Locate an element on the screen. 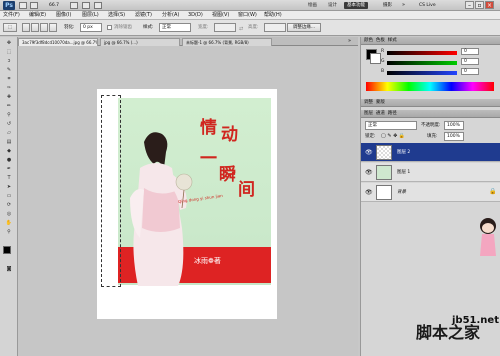 The height and width of the screenshot is (356, 500). foreground-color-swatch is located at coordinates (7, 250).